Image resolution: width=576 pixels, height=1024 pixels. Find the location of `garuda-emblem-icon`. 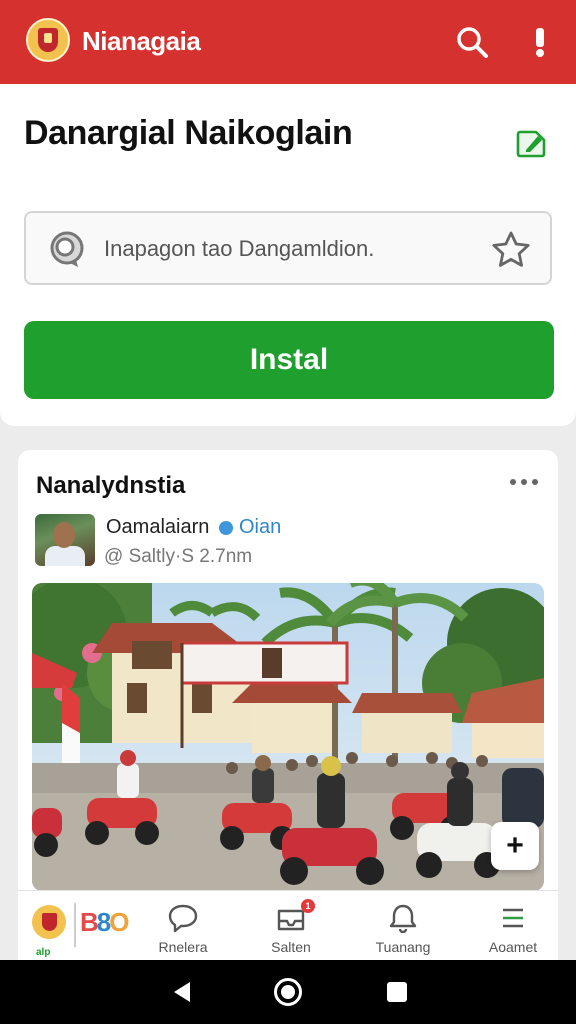

garuda-emblem-icon is located at coordinates (48, 40).